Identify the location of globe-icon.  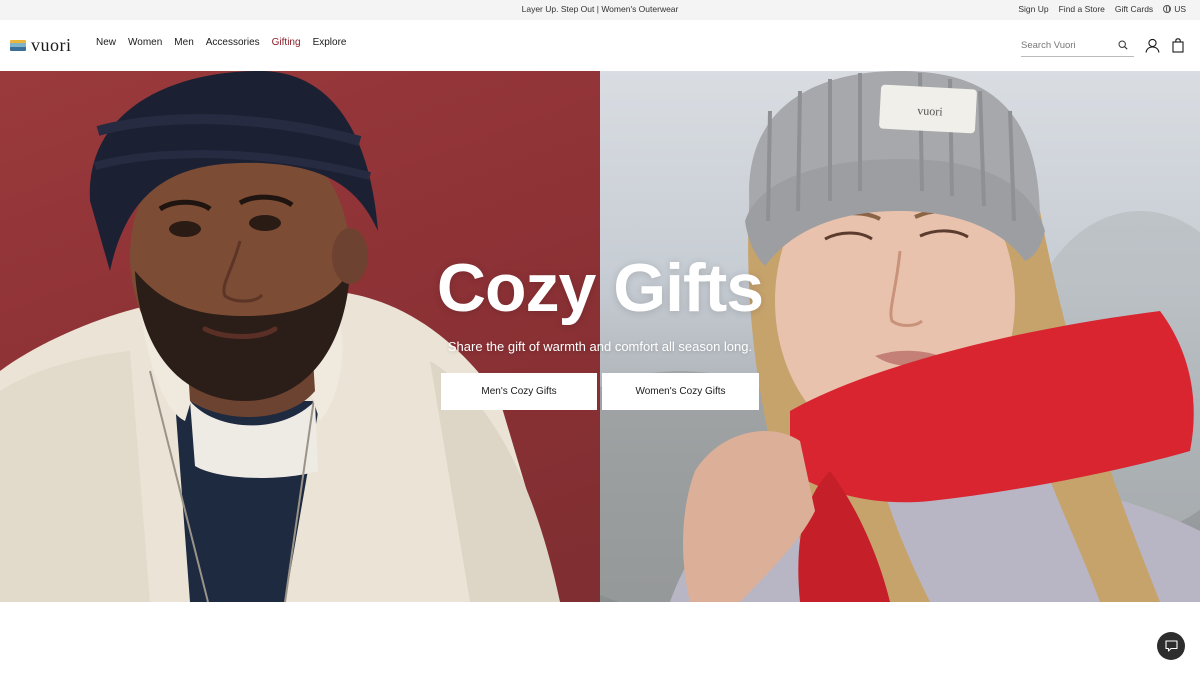
(1167, 9).